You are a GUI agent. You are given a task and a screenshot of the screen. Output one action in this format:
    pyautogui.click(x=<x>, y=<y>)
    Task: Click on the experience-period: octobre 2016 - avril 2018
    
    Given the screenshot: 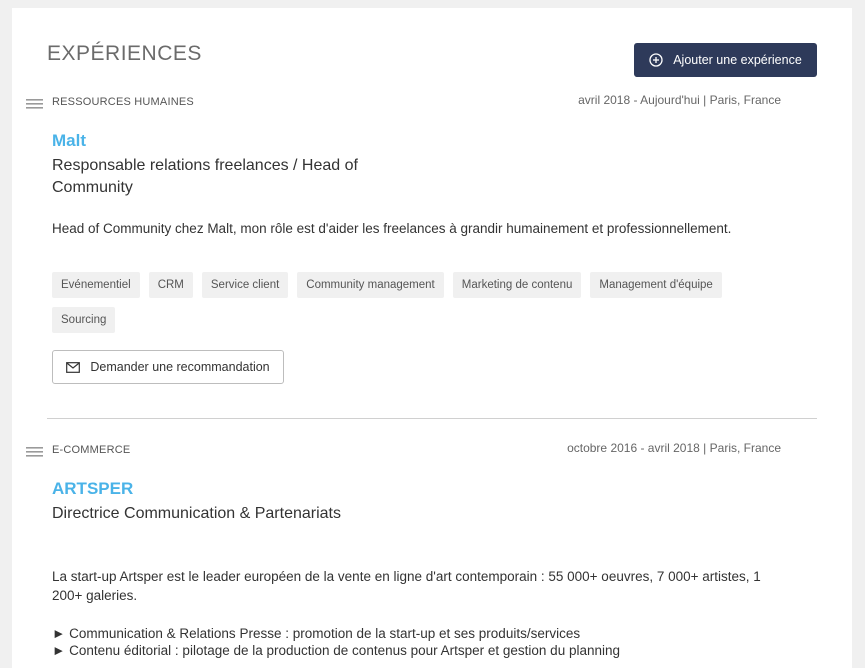 What is the action you would take?
    pyautogui.click(x=633, y=448)
    